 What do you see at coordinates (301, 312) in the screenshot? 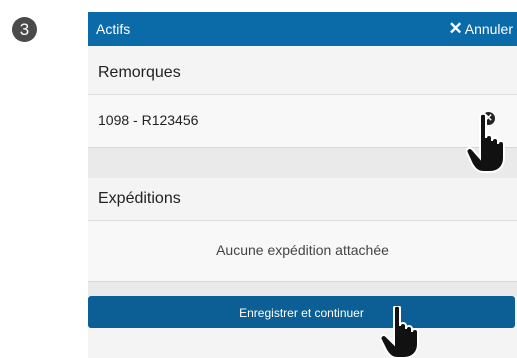
I see `save-and-continue-button: Enregistrer et continuer` at bounding box center [301, 312].